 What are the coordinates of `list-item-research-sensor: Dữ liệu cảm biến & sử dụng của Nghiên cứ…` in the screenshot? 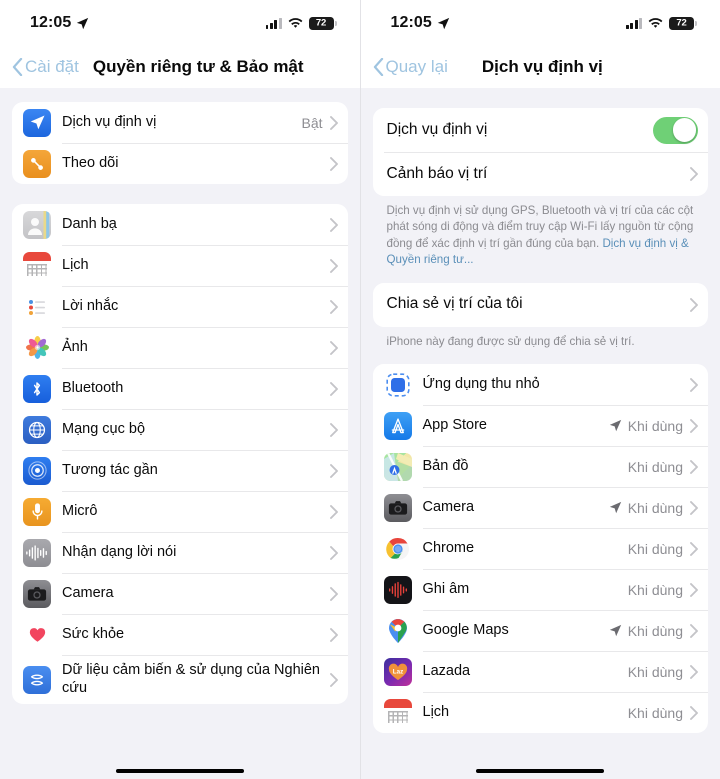 It's located at (180, 679).